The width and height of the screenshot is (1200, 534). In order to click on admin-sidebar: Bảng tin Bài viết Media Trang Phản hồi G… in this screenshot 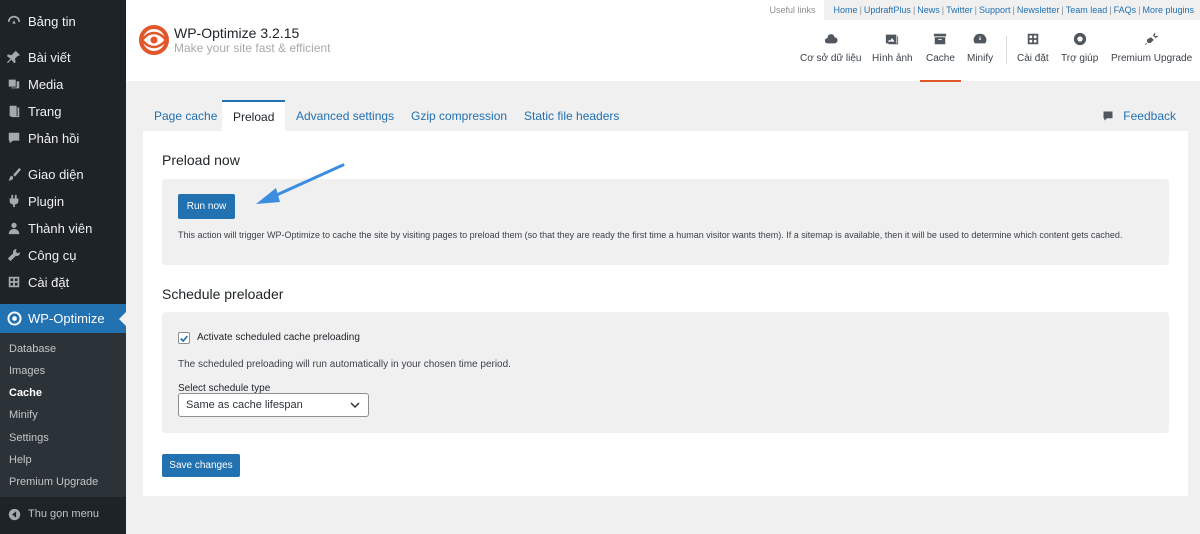, I will do `click(63, 267)`.